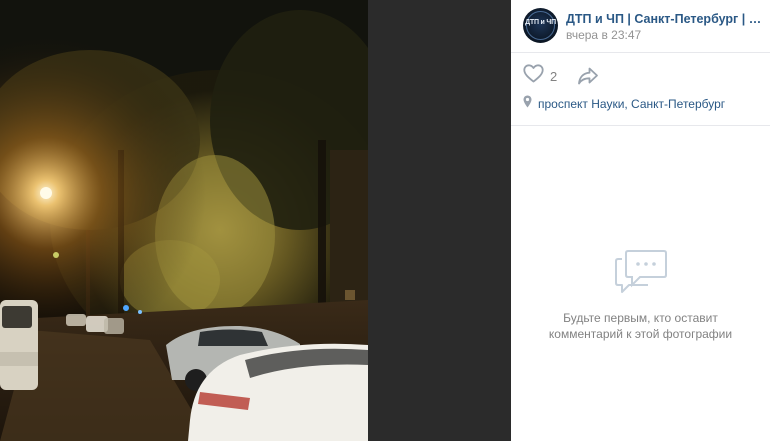  Describe the element at coordinates (641, 270) in the screenshot. I see `speech-bubble-icon` at that location.